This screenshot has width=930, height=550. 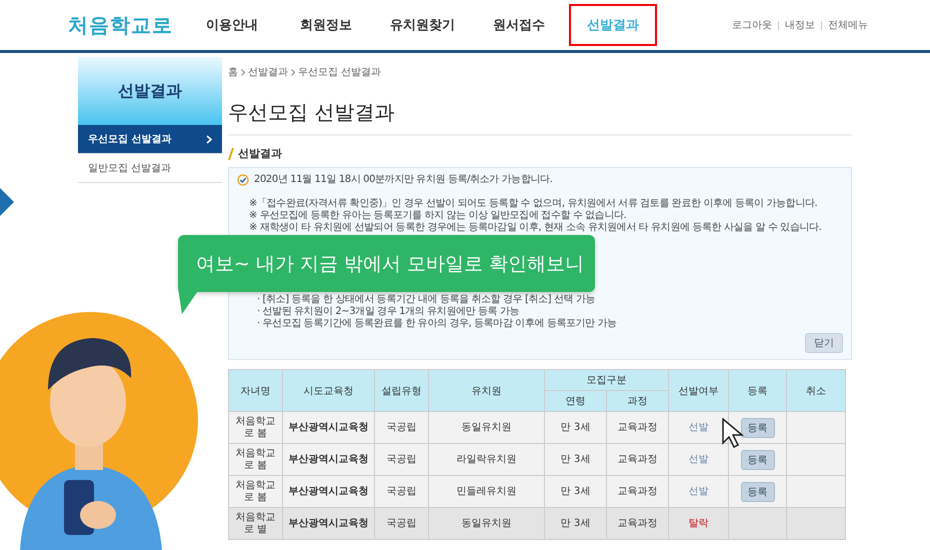 What do you see at coordinates (255, 524) in the screenshot?
I see `table-cell: 처음학교로 별` at bounding box center [255, 524].